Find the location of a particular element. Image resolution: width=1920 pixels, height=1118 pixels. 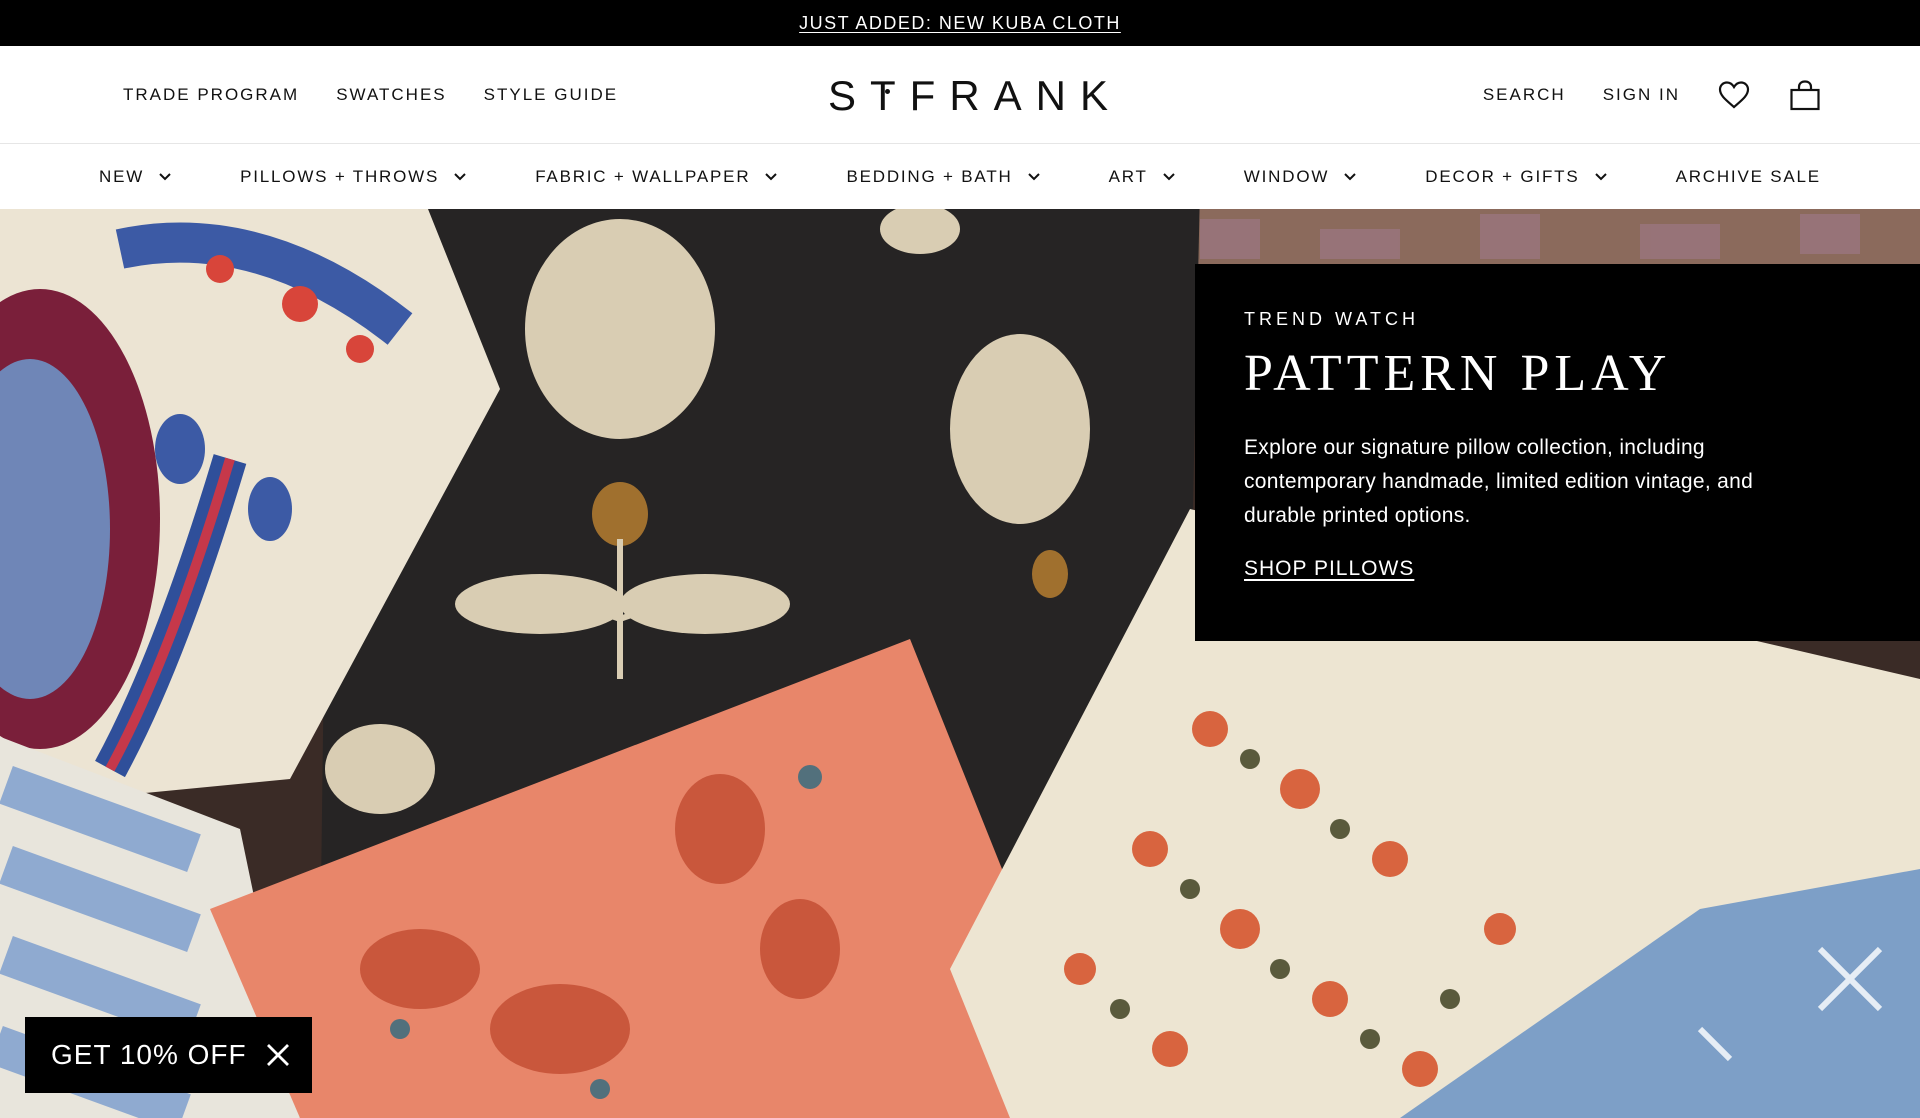

discount-label: GET 10% OFF is located at coordinates (149, 1054).